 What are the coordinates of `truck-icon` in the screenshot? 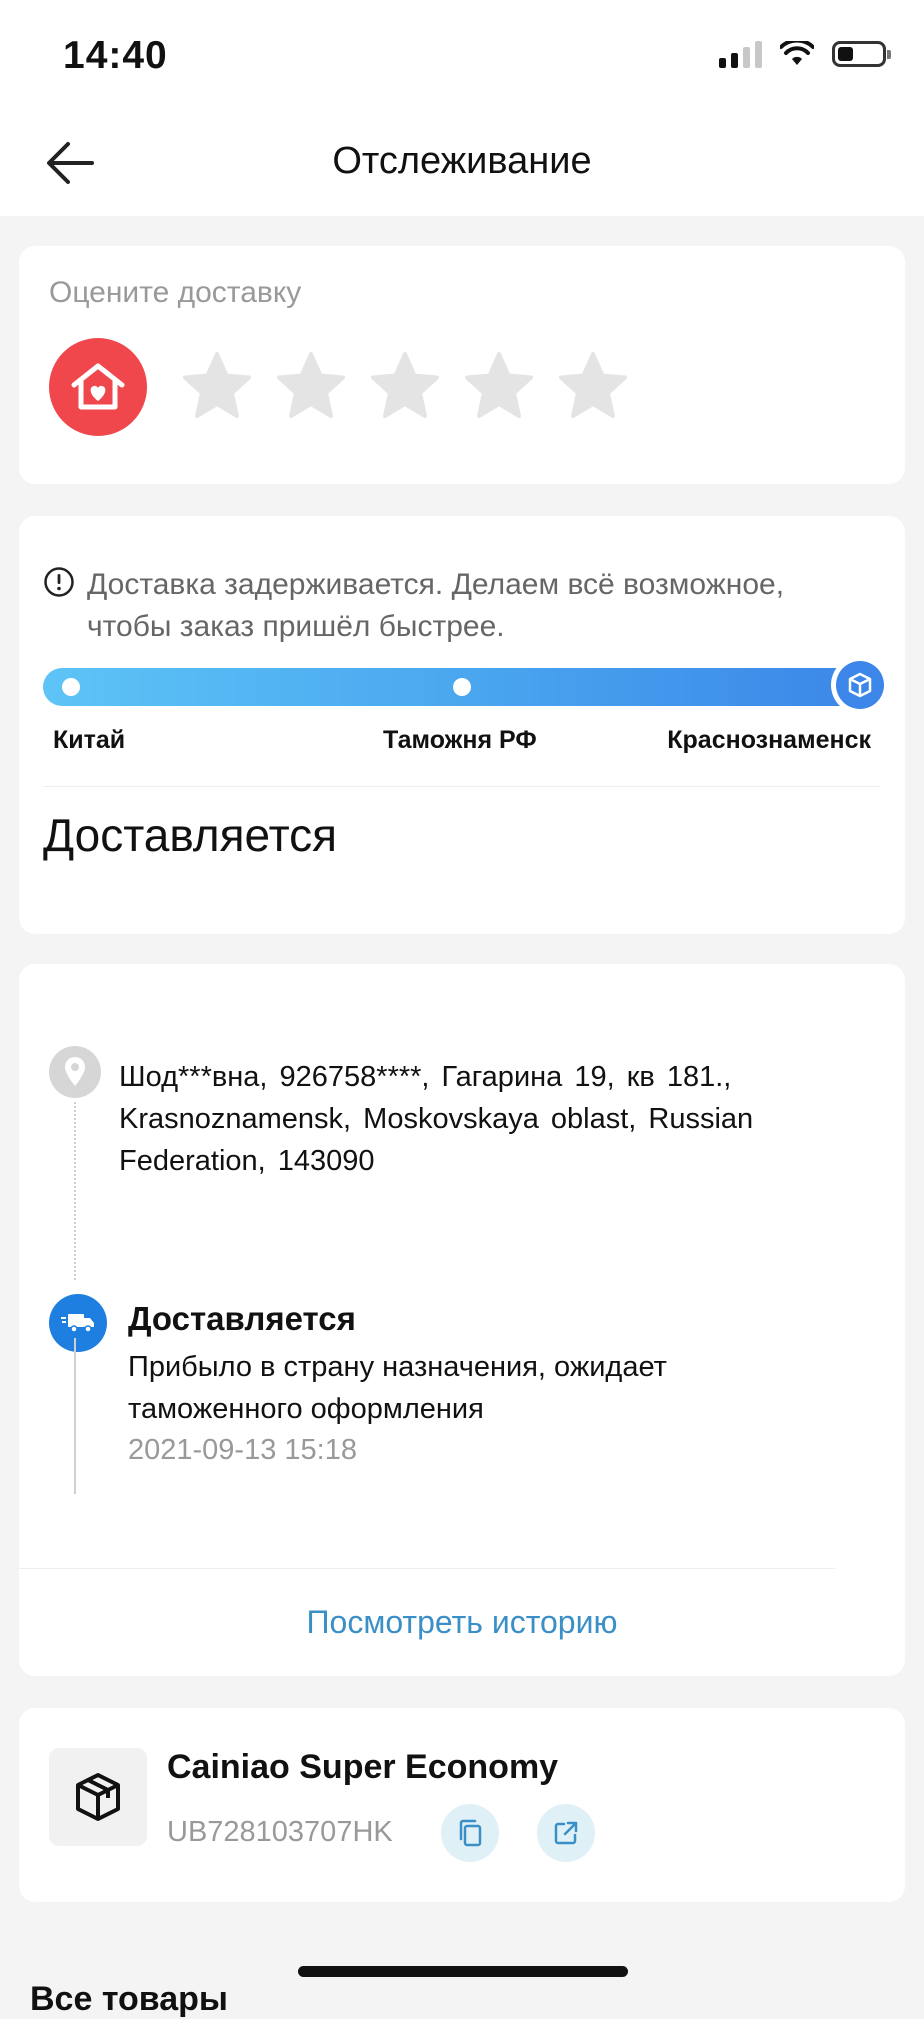 It's located at (78, 1323).